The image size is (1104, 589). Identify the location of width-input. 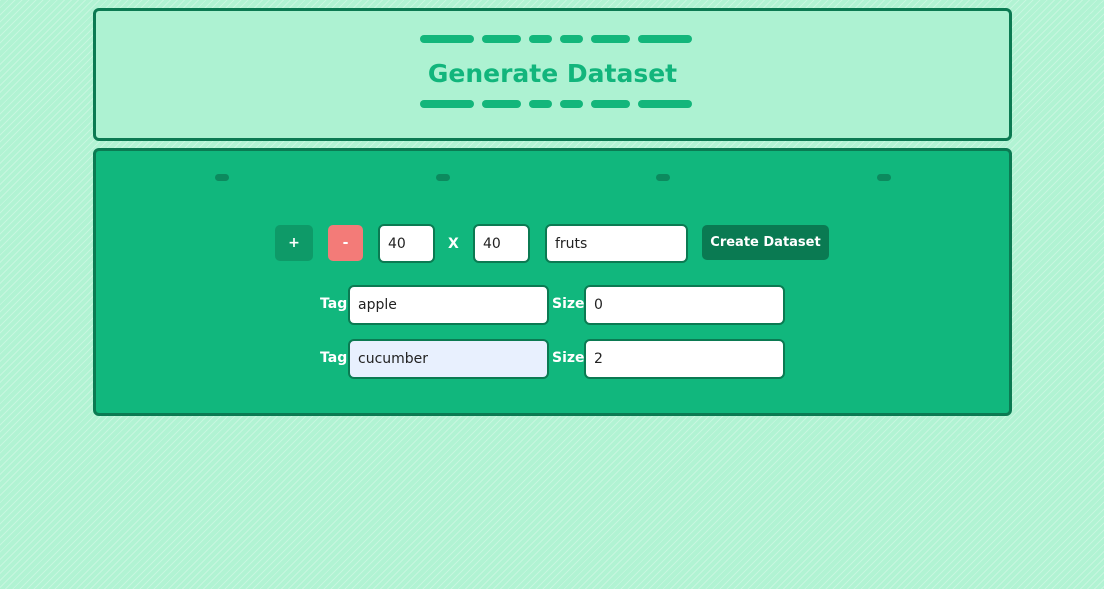
(406, 243).